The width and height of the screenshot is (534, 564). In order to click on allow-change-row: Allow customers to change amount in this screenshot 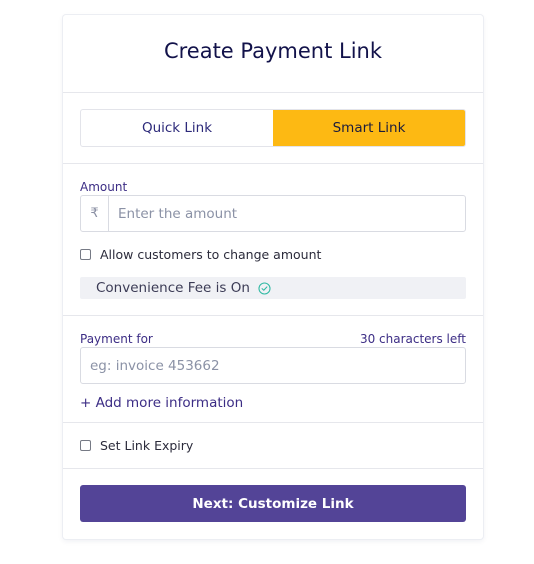, I will do `click(200, 254)`.